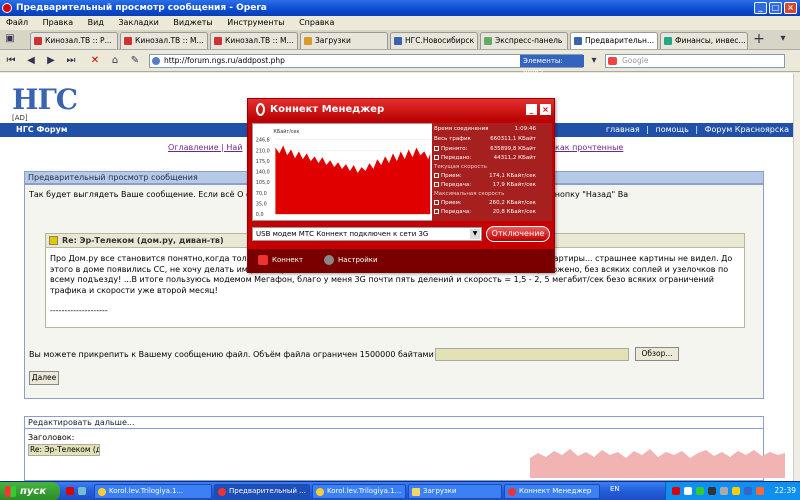 Image resolution: width=800 pixels, height=500 pixels. Describe the element at coordinates (138, 22) in the screenshot. I see `menu-bookmarks: Закладки` at that location.